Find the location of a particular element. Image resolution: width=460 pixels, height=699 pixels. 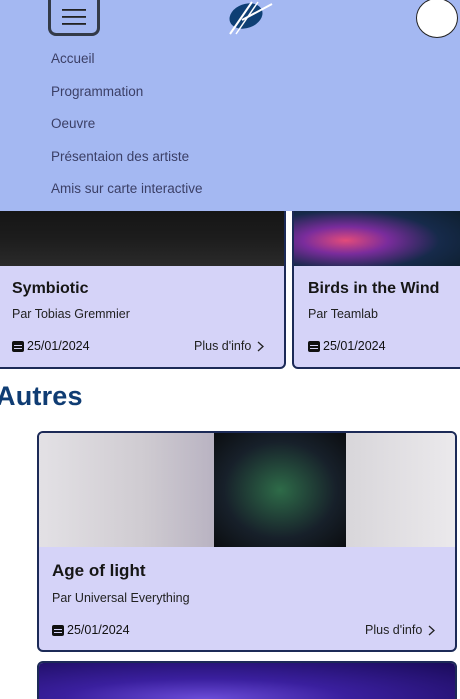

account-button is located at coordinates (437, 19).